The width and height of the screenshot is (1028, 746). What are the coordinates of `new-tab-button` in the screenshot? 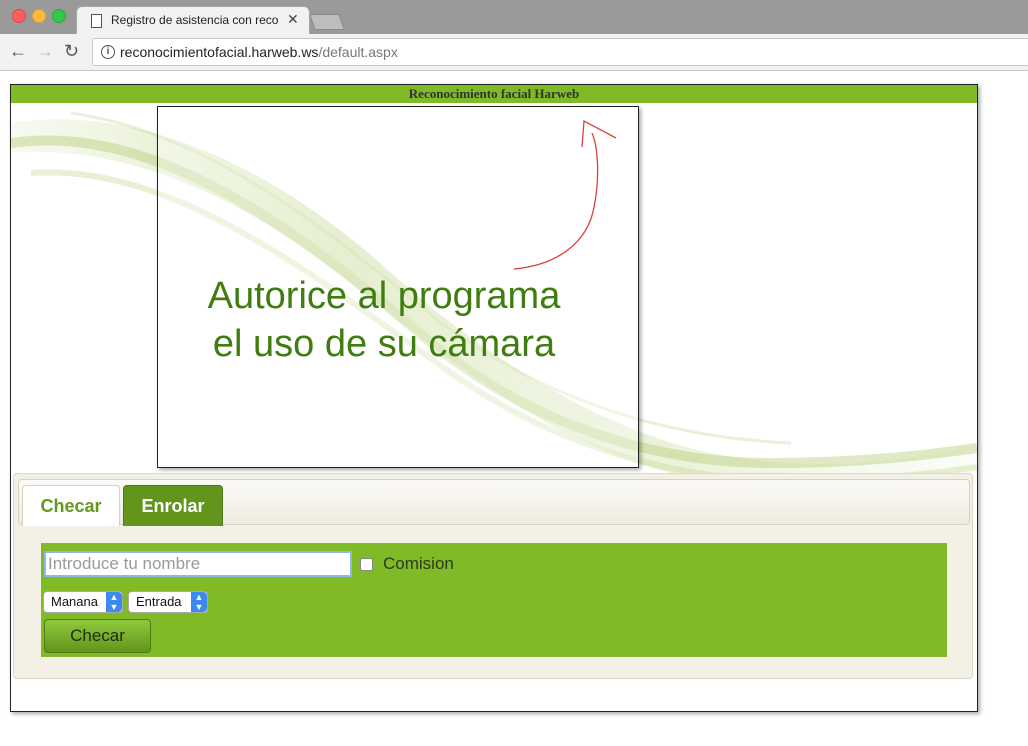 It's located at (327, 22).